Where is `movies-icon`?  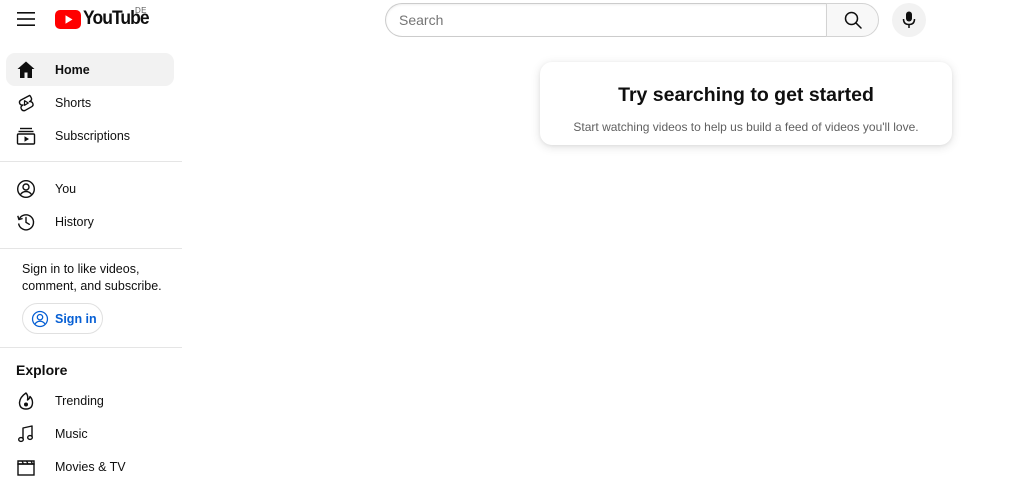
movies-icon is located at coordinates (25, 466).